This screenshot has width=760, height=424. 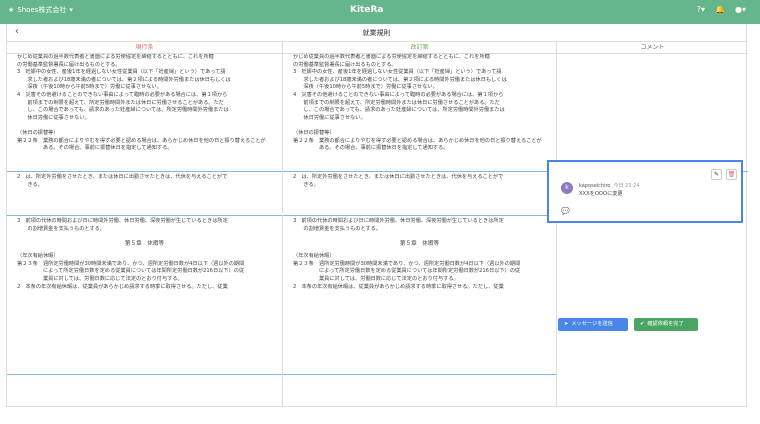 I want to click on avatar: k, so click(x=567, y=188).